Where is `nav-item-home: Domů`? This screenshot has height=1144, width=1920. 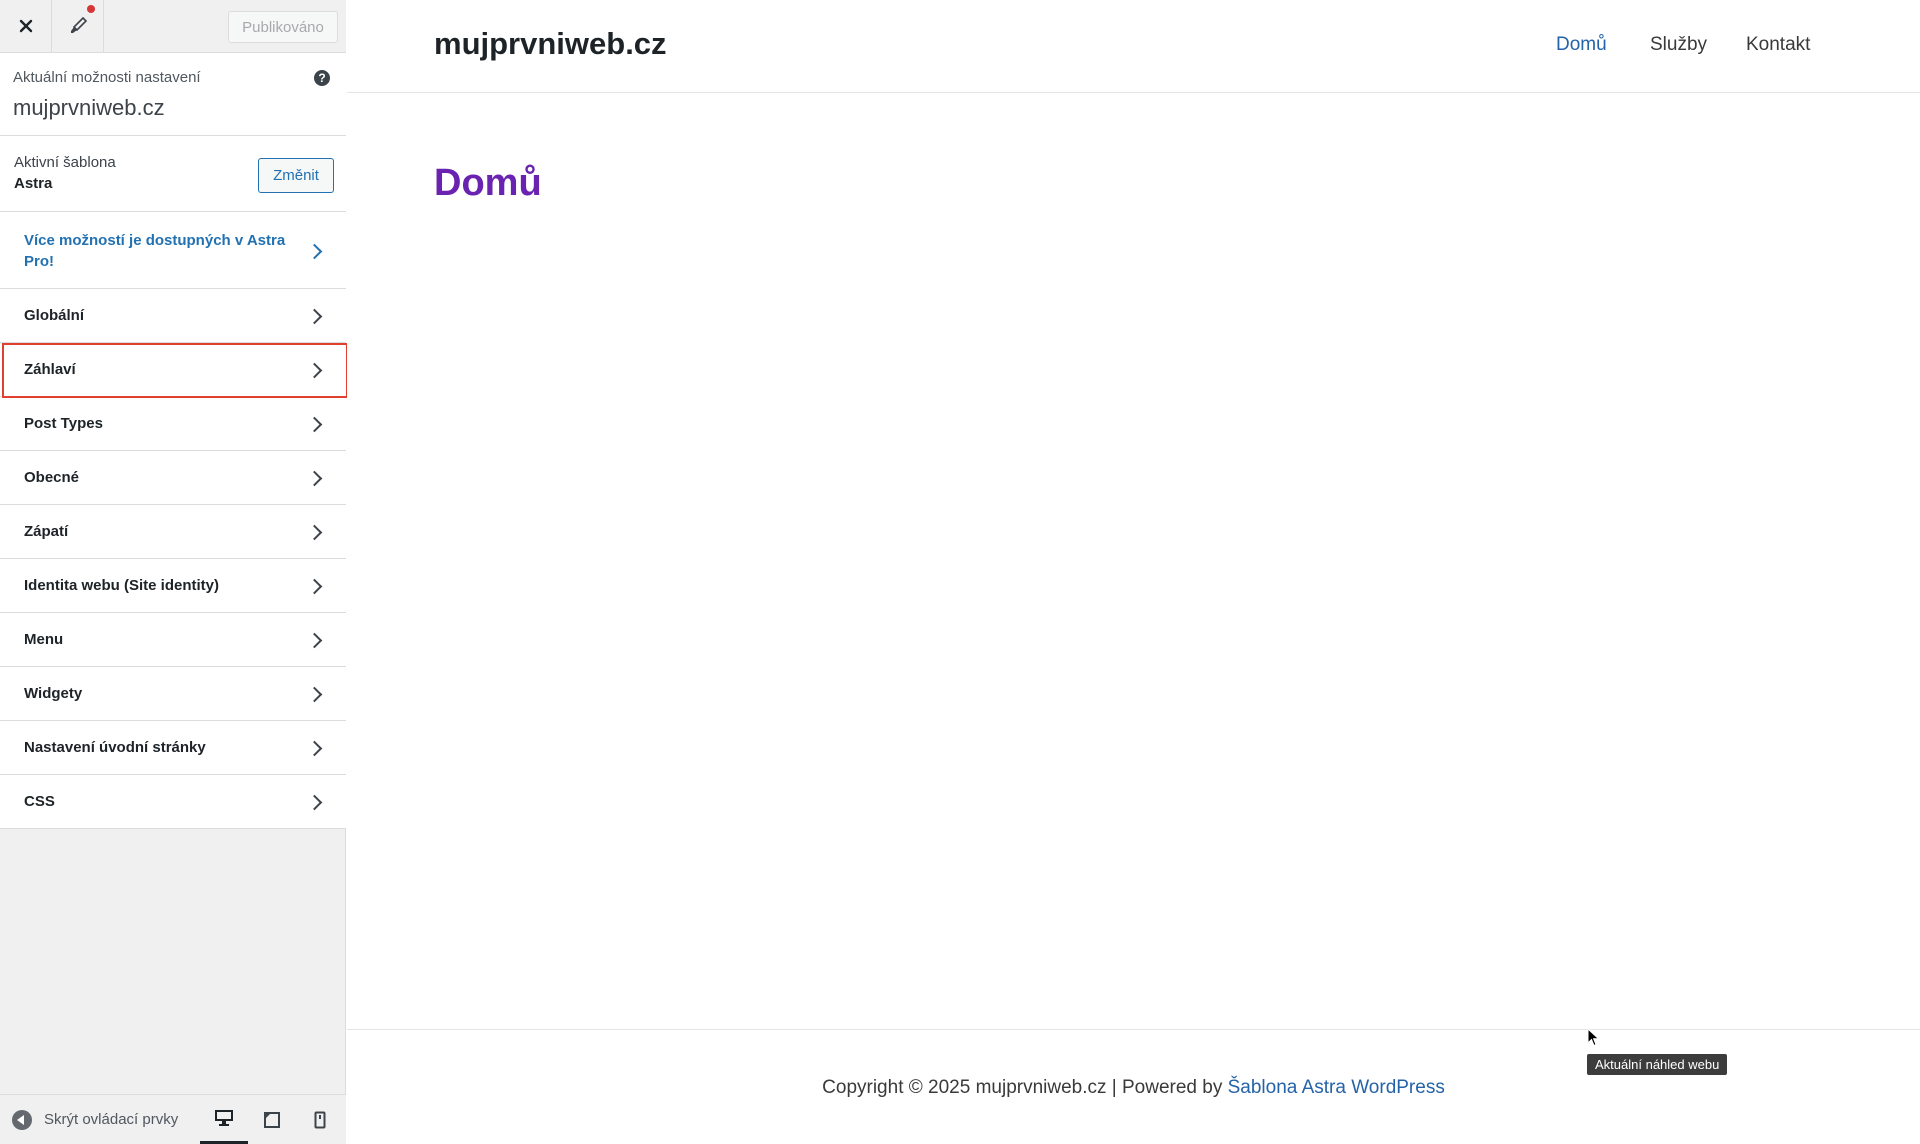 nav-item-home: Domů is located at coordinates (1581, 45).